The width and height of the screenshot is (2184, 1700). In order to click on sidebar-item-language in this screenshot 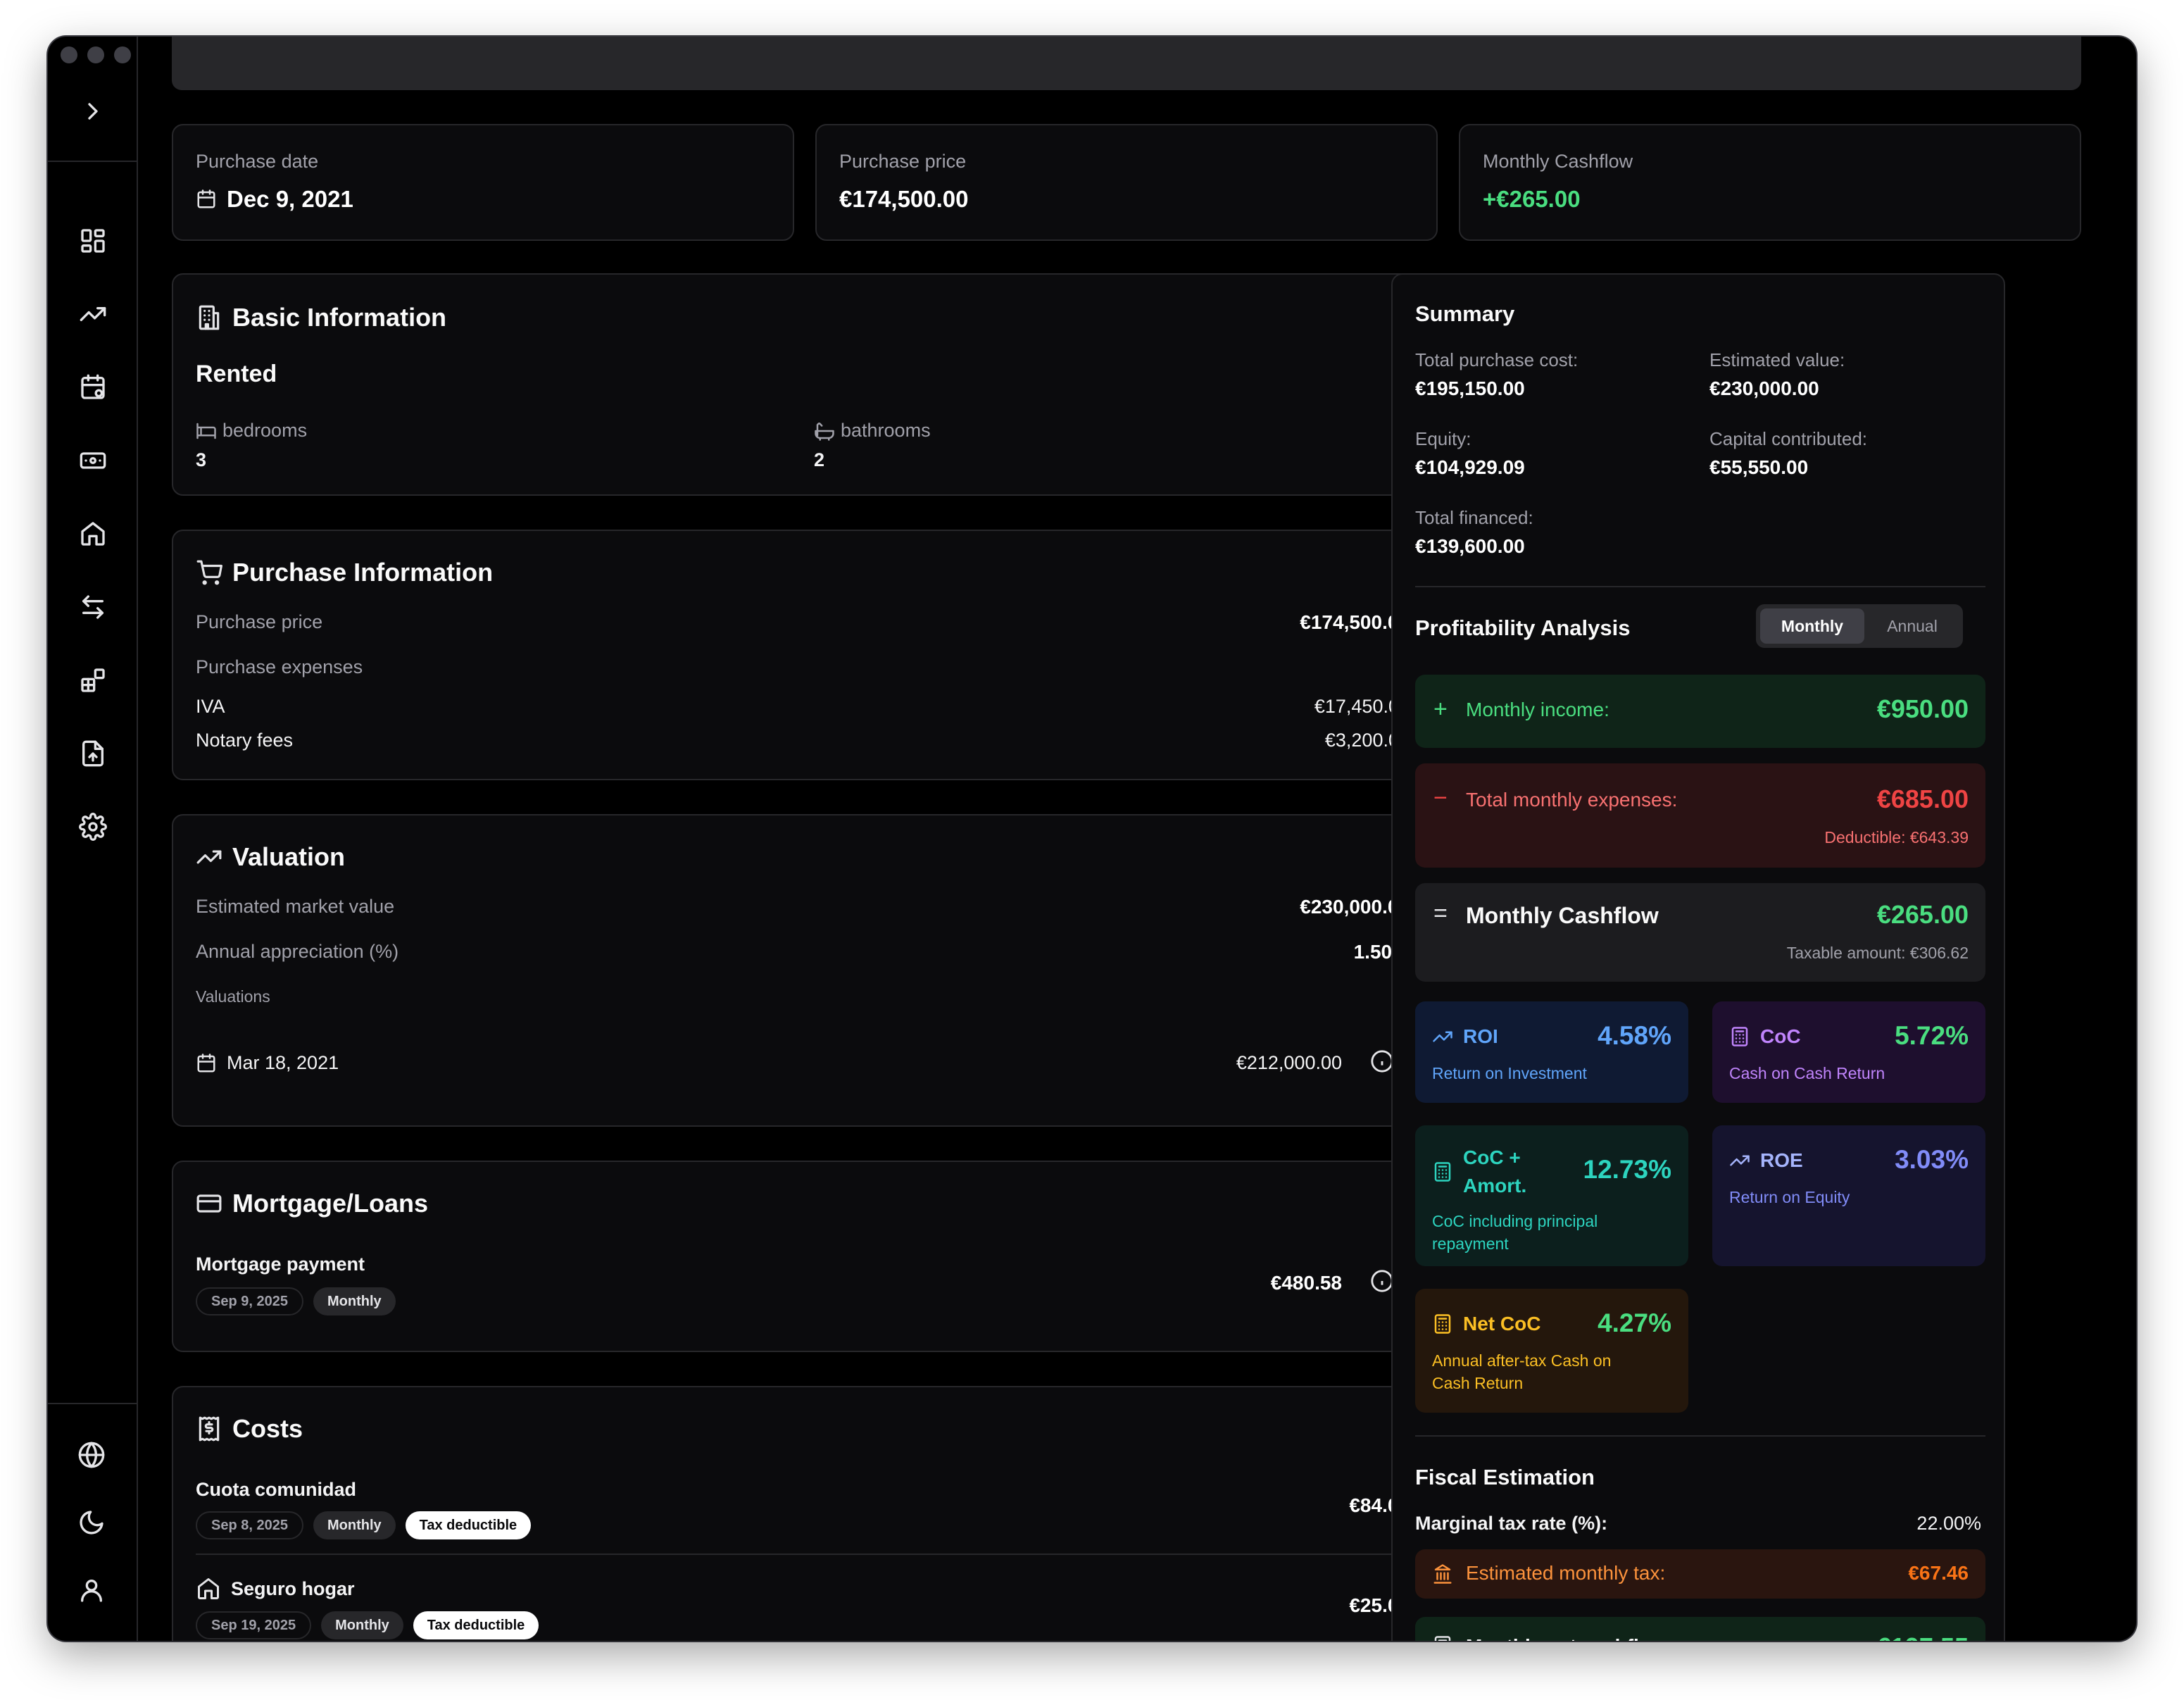, I will do `click(91, 1454)`.